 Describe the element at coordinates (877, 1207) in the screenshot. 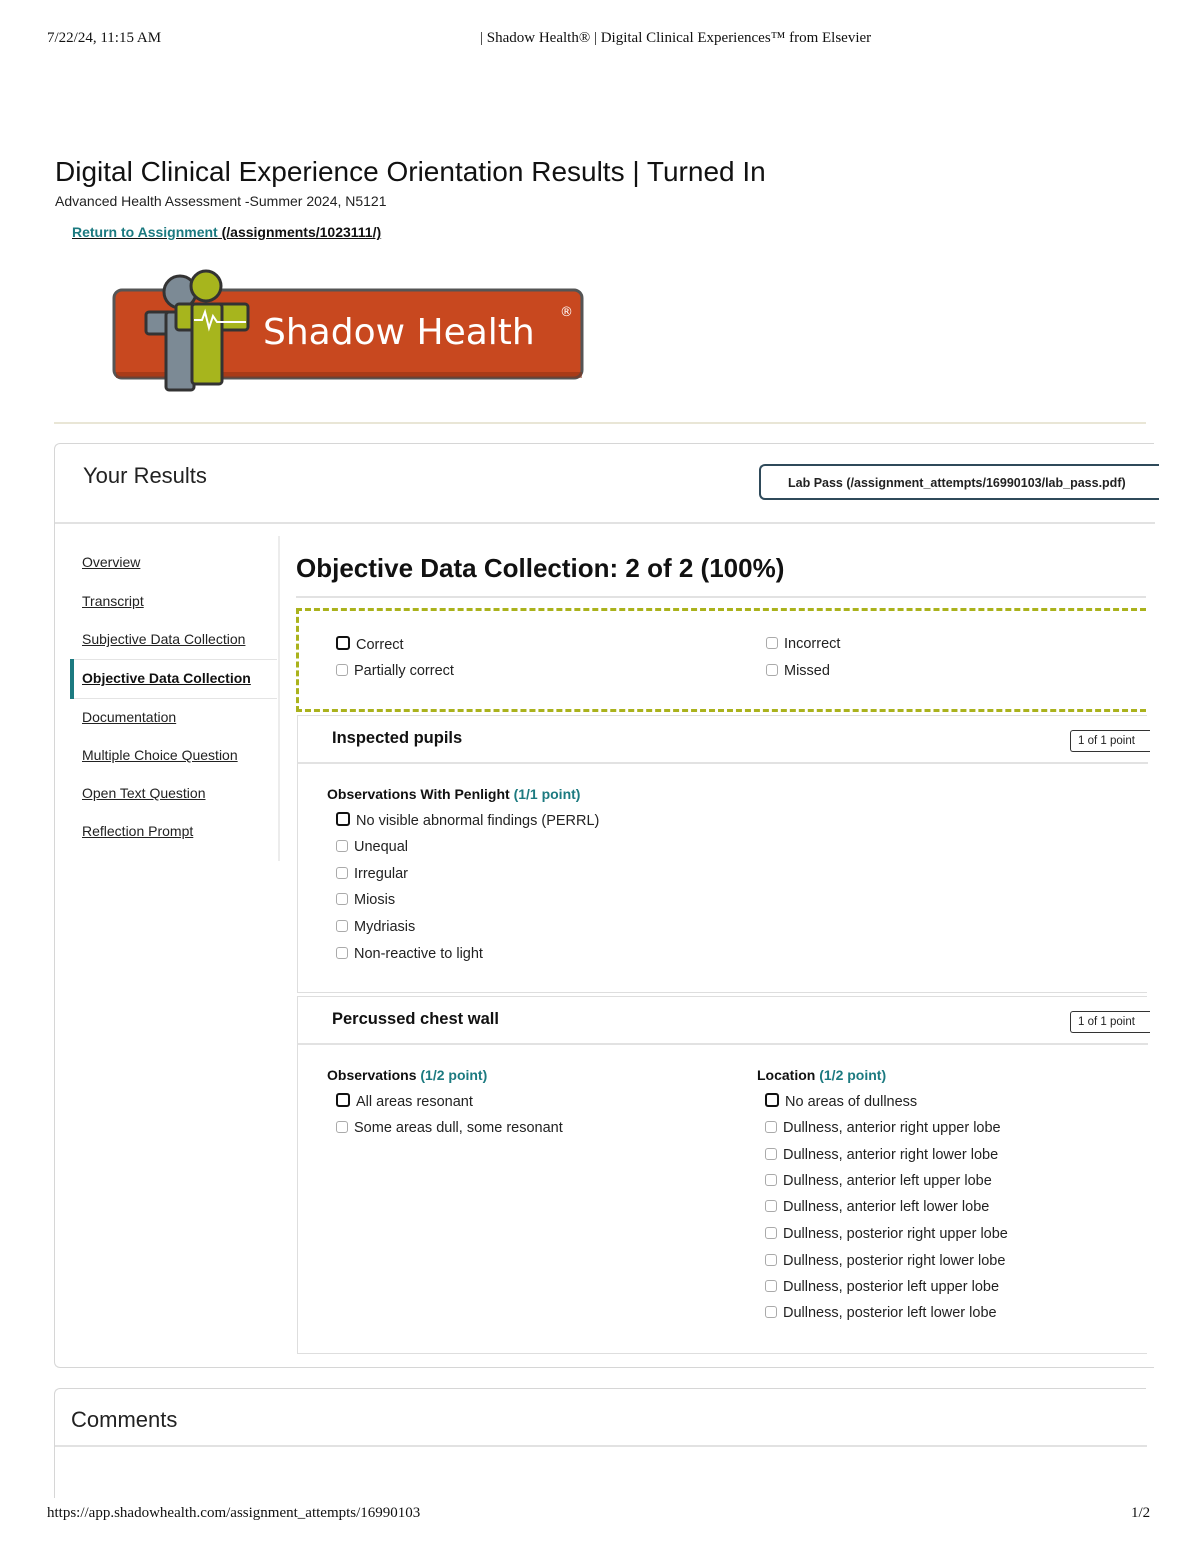

I see `option: Dullness, anterior left lower lobe` at that location.